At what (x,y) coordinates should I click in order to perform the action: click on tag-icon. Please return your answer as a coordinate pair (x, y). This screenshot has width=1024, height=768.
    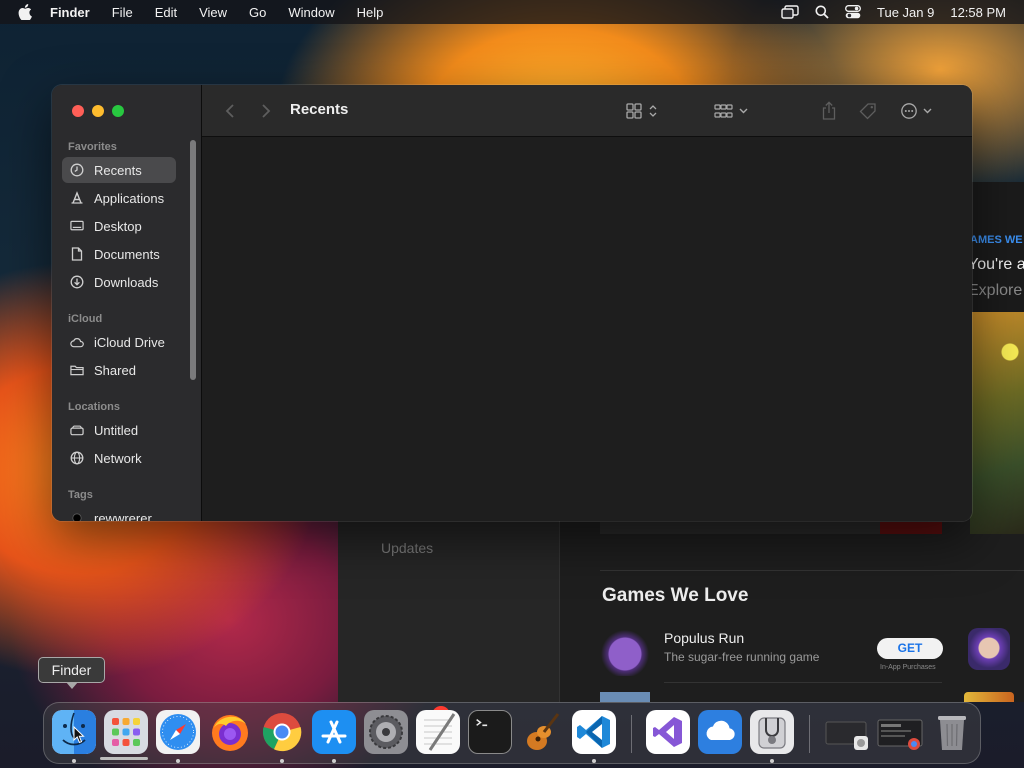
    Looking at the image, I should click on (868, 111).